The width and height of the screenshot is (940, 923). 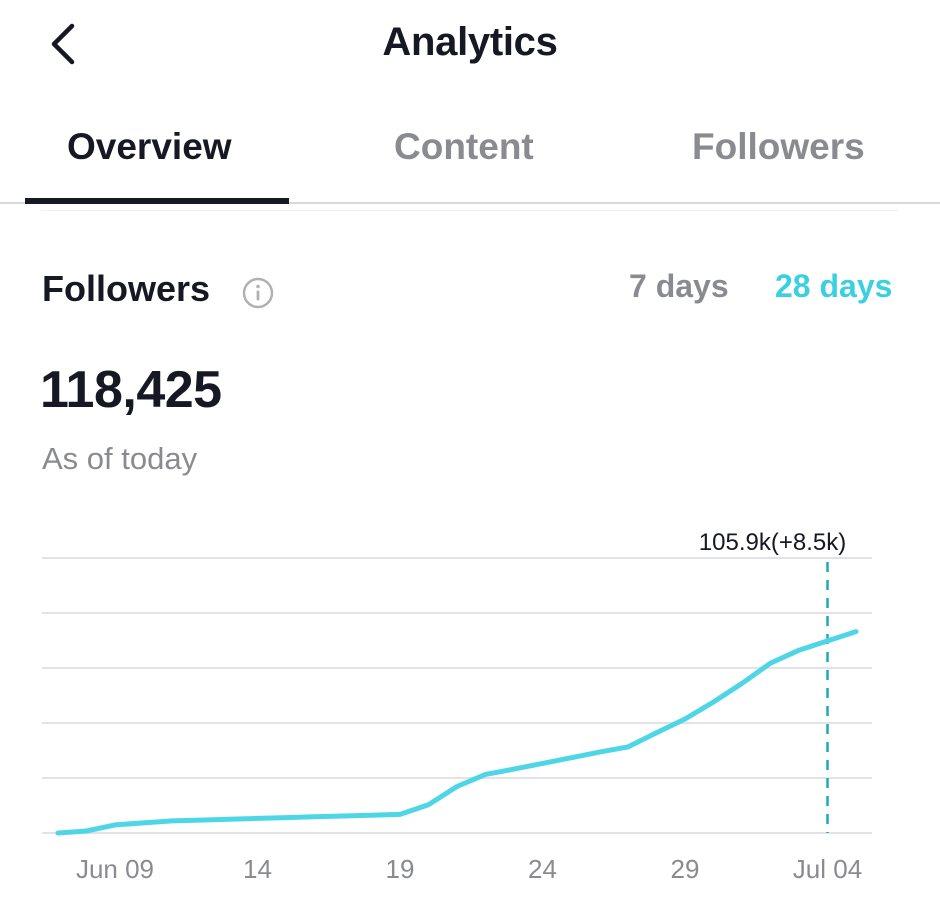 What do you see at coordinates (679, 286) in the screenshot?
I see `range-7-days: 7 days` at bounding box center [679, 286].